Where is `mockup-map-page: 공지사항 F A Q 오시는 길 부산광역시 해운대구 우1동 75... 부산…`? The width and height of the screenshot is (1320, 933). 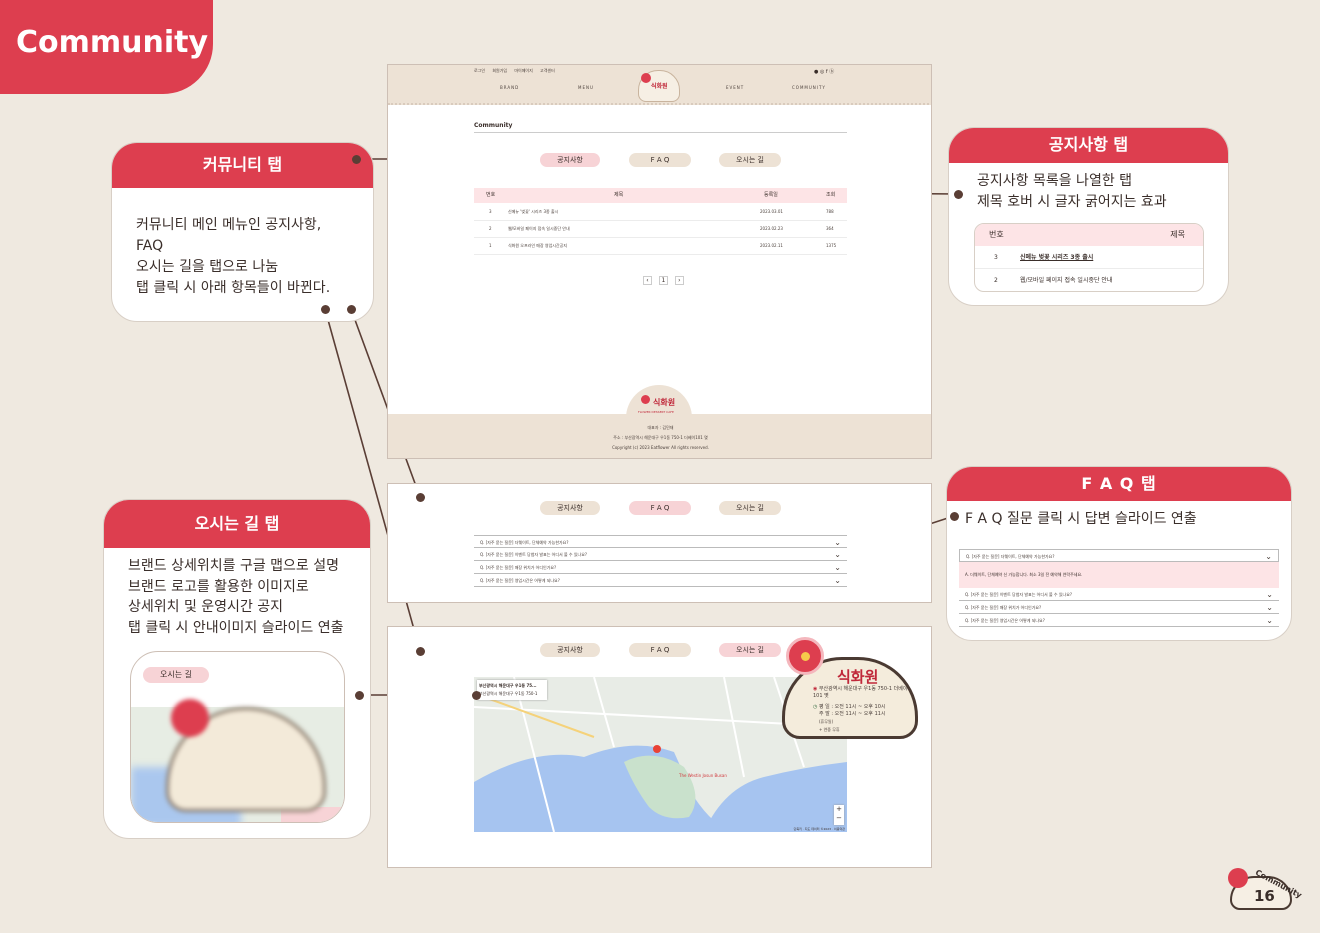 mockup-map-page: 공지사항 F A Q 오시는 길 부산광역시 해운대구 우1동 75... 부산… is located at coordinates (659, 747).